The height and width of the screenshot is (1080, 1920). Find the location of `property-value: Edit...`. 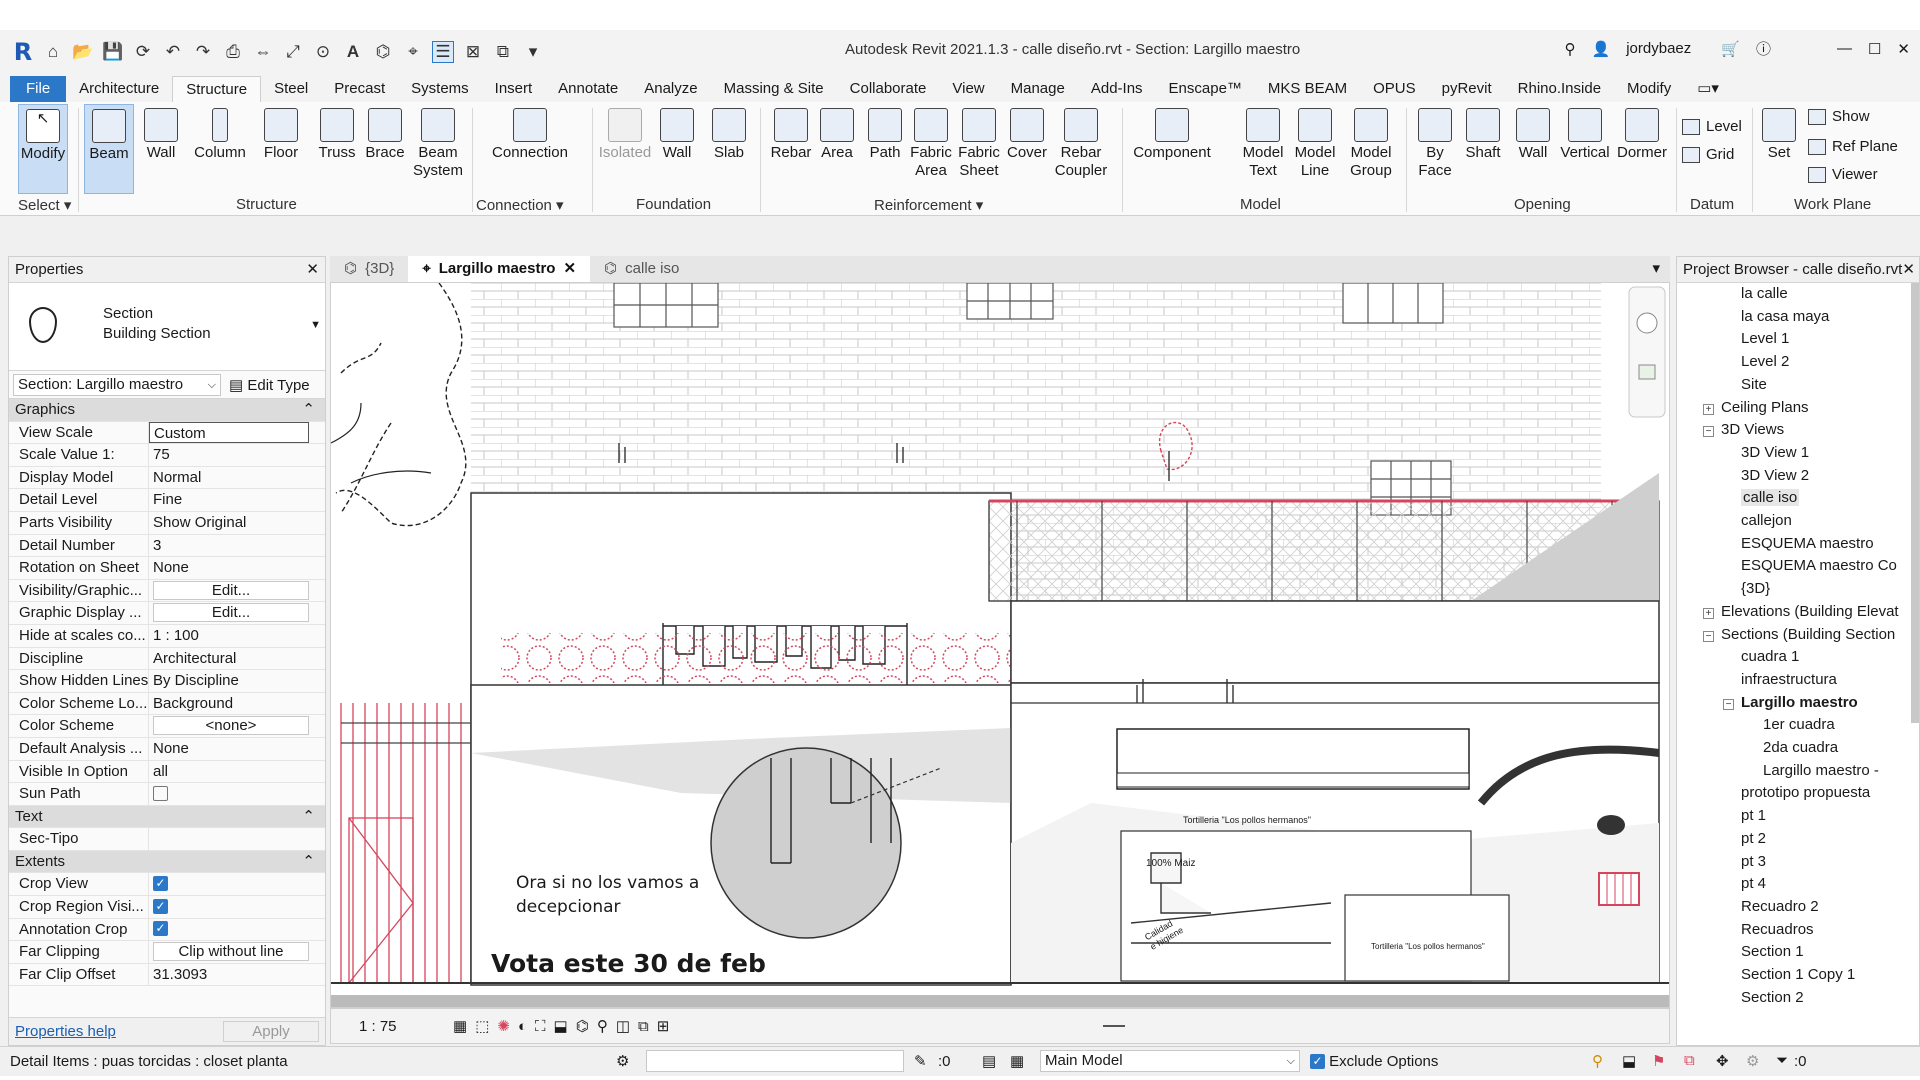

property-value: Edit... is located at coordinates (237, 591).